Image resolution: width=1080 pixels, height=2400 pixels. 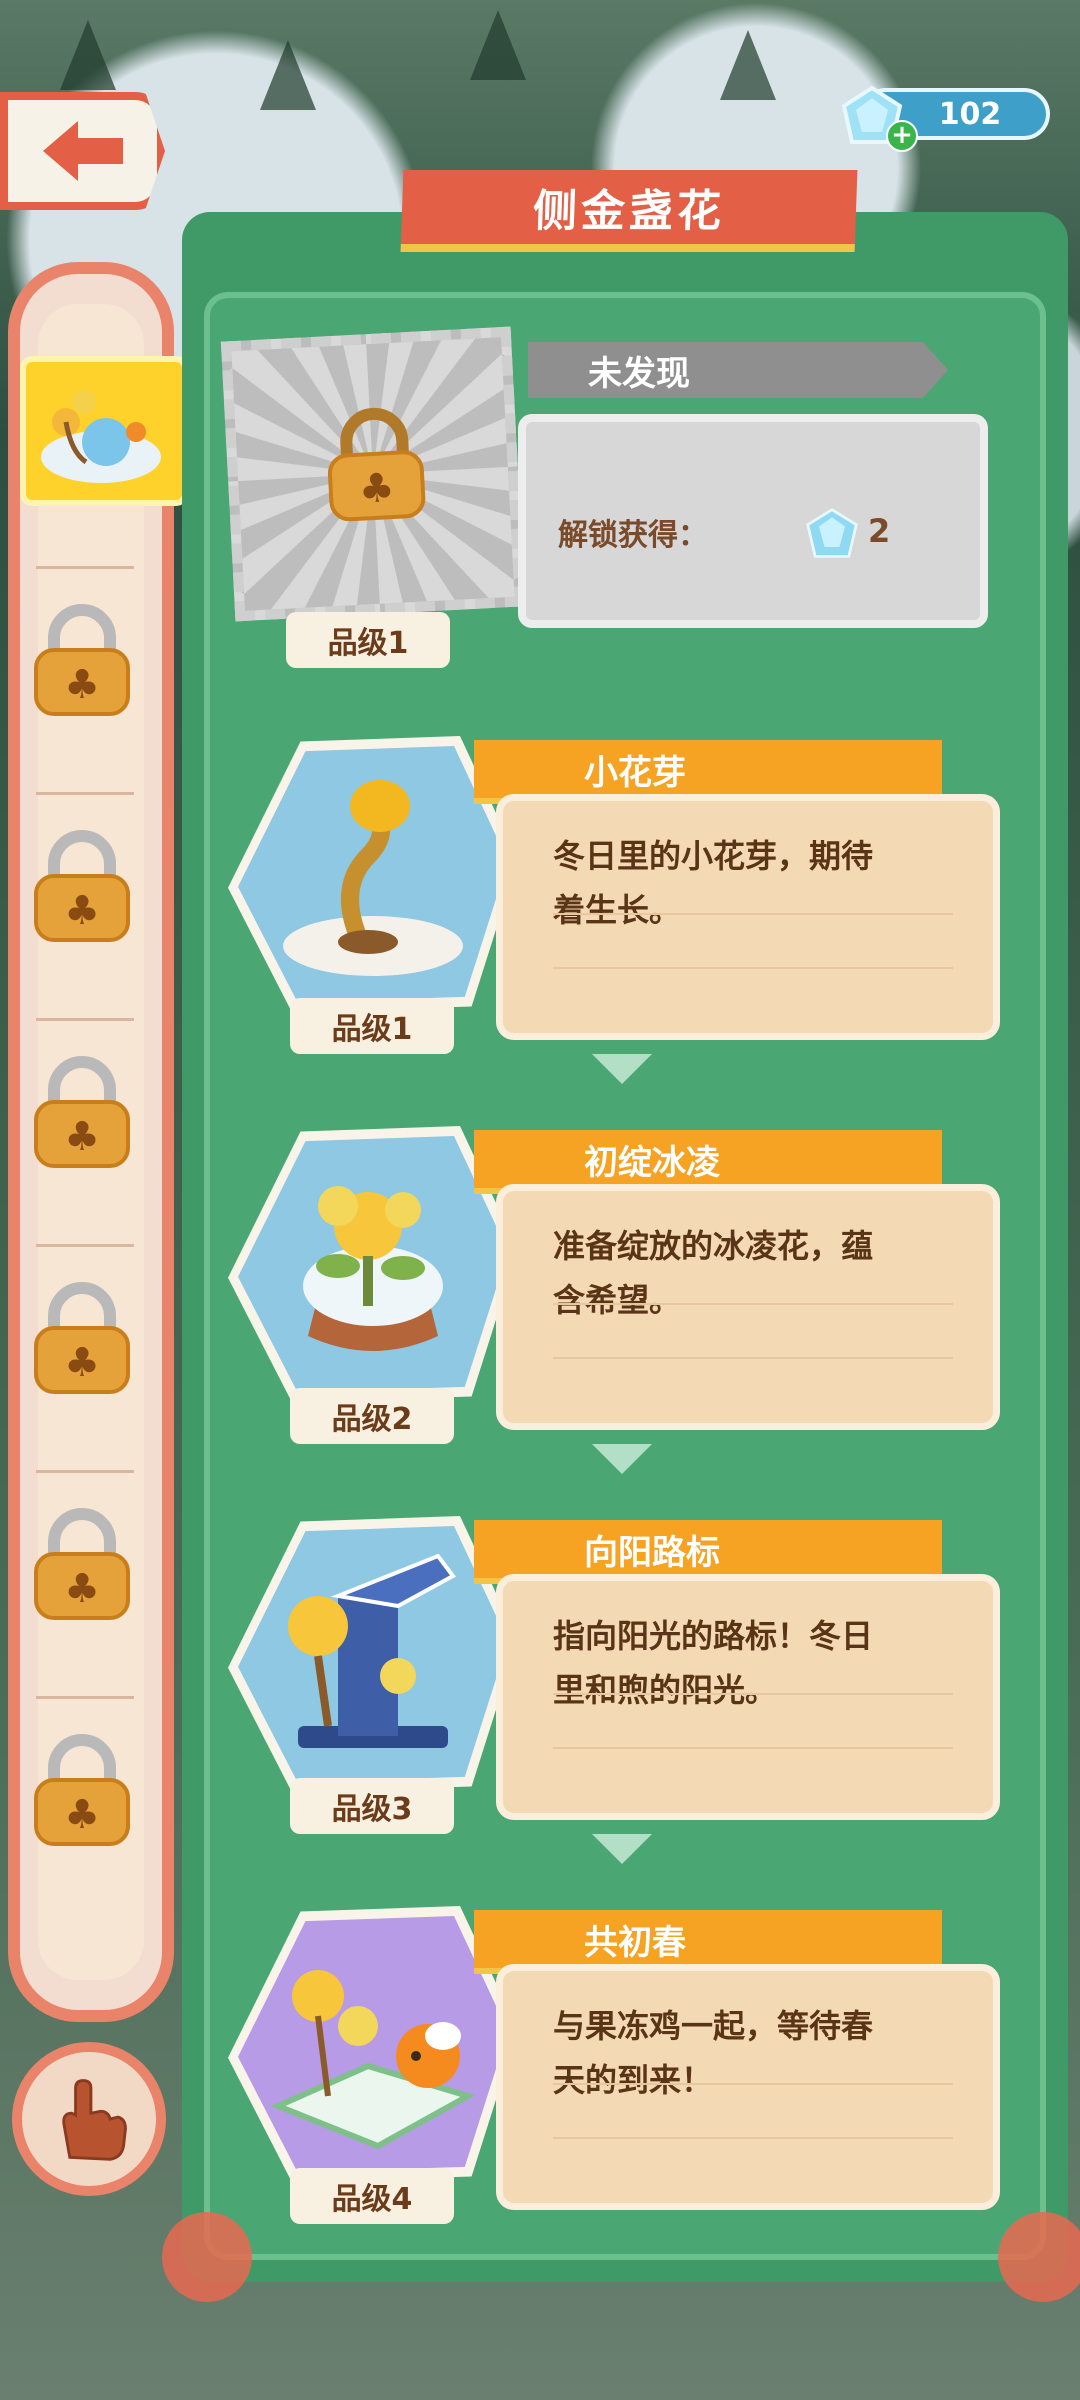 I want to click on grade-tag: 品级2, so click(x=372, y=1416).